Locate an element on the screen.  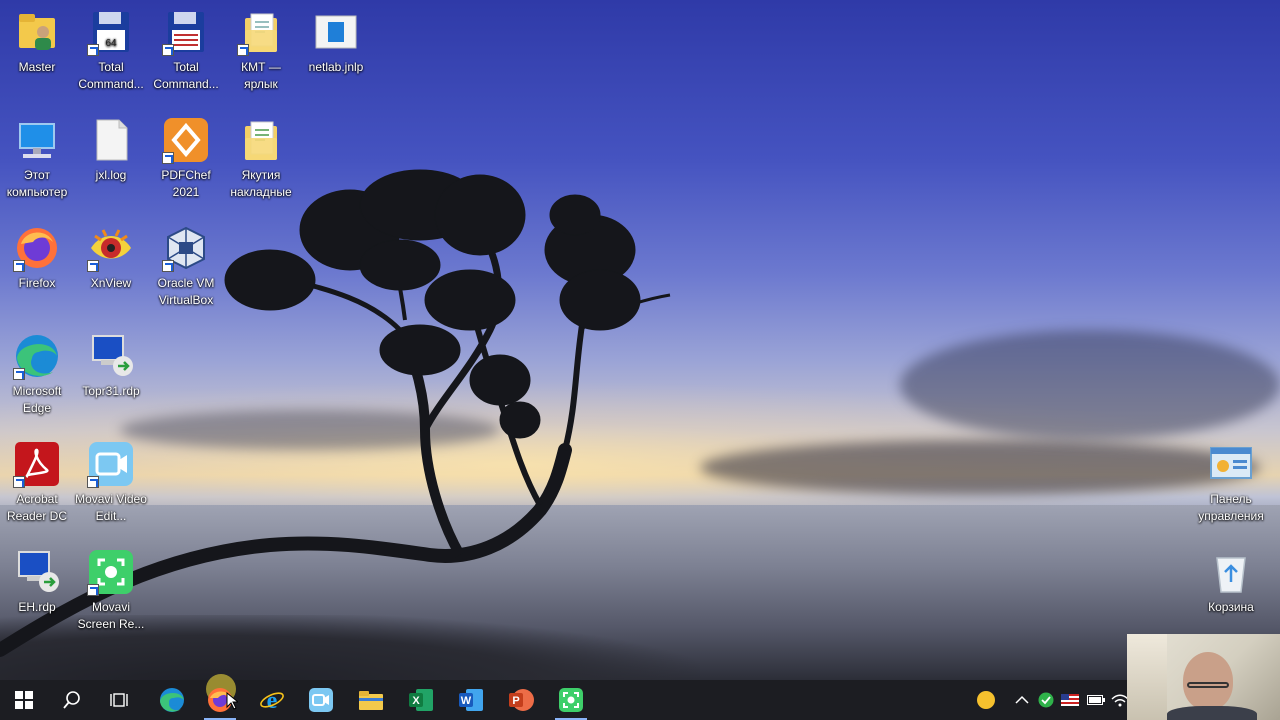
folder-user-icon is located at coordinates (37, 32).